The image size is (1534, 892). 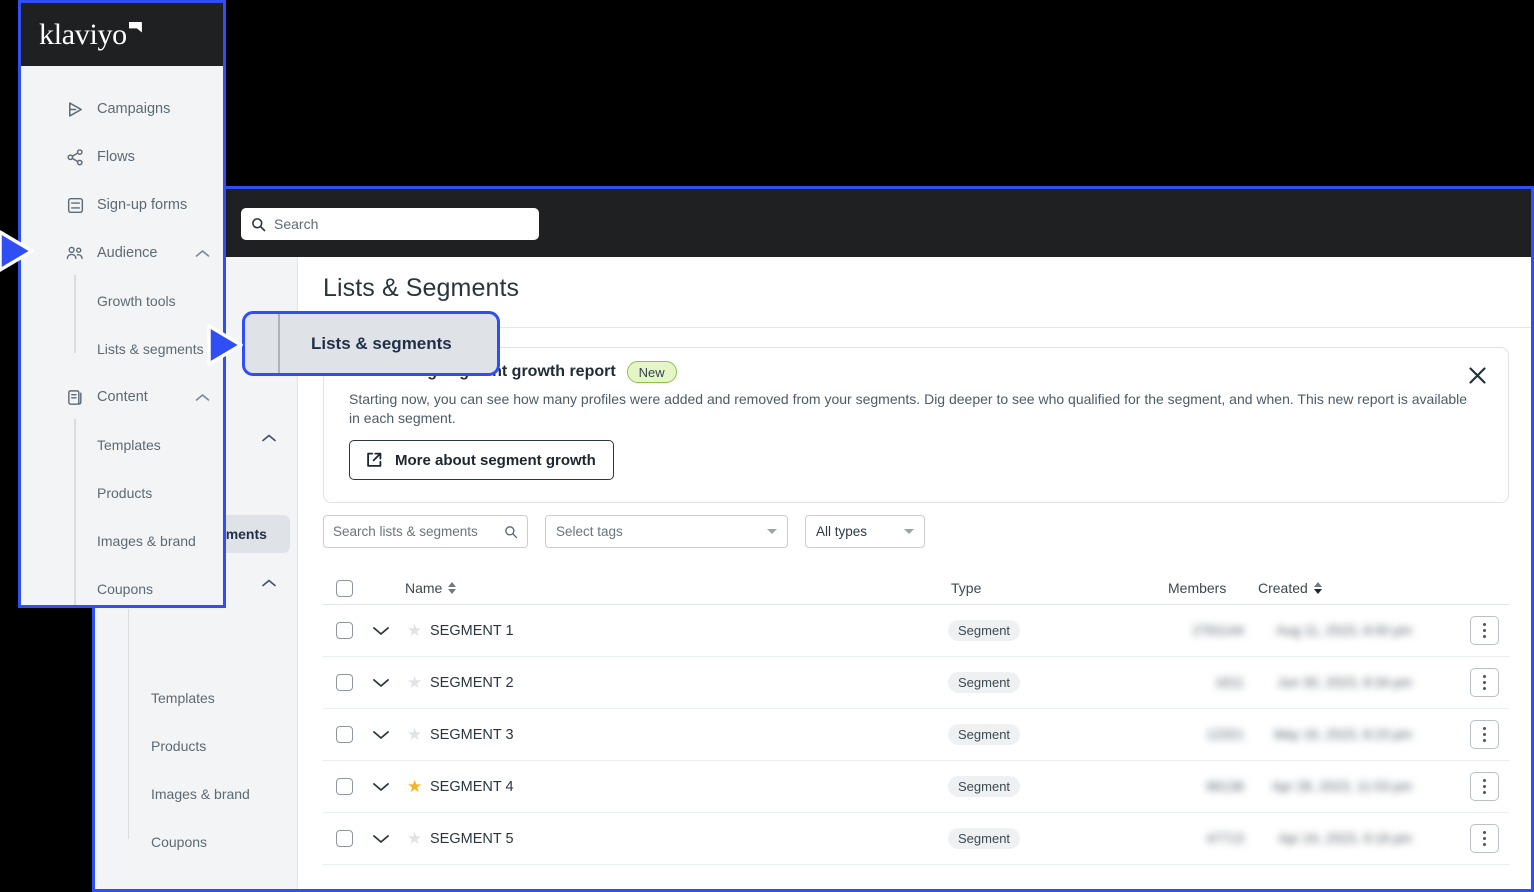 What do you see at coordinates (75, 205) in the screenshot?
I see `form-icon` at bounding box center [75, 205].